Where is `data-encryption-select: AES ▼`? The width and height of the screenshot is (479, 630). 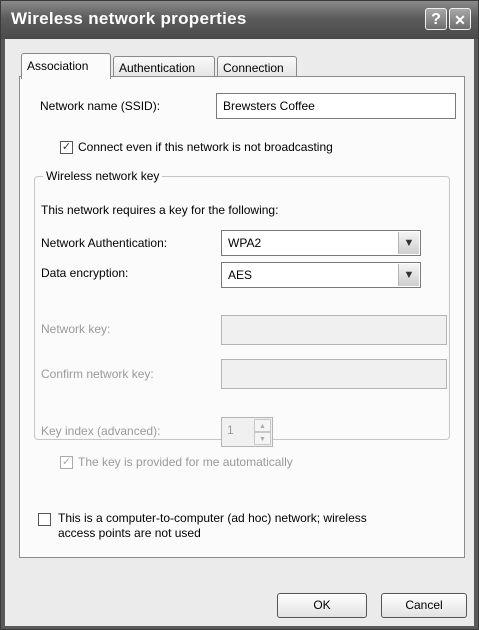
data-encryption-select: AES ▼ is located at coordinates (321, 275).